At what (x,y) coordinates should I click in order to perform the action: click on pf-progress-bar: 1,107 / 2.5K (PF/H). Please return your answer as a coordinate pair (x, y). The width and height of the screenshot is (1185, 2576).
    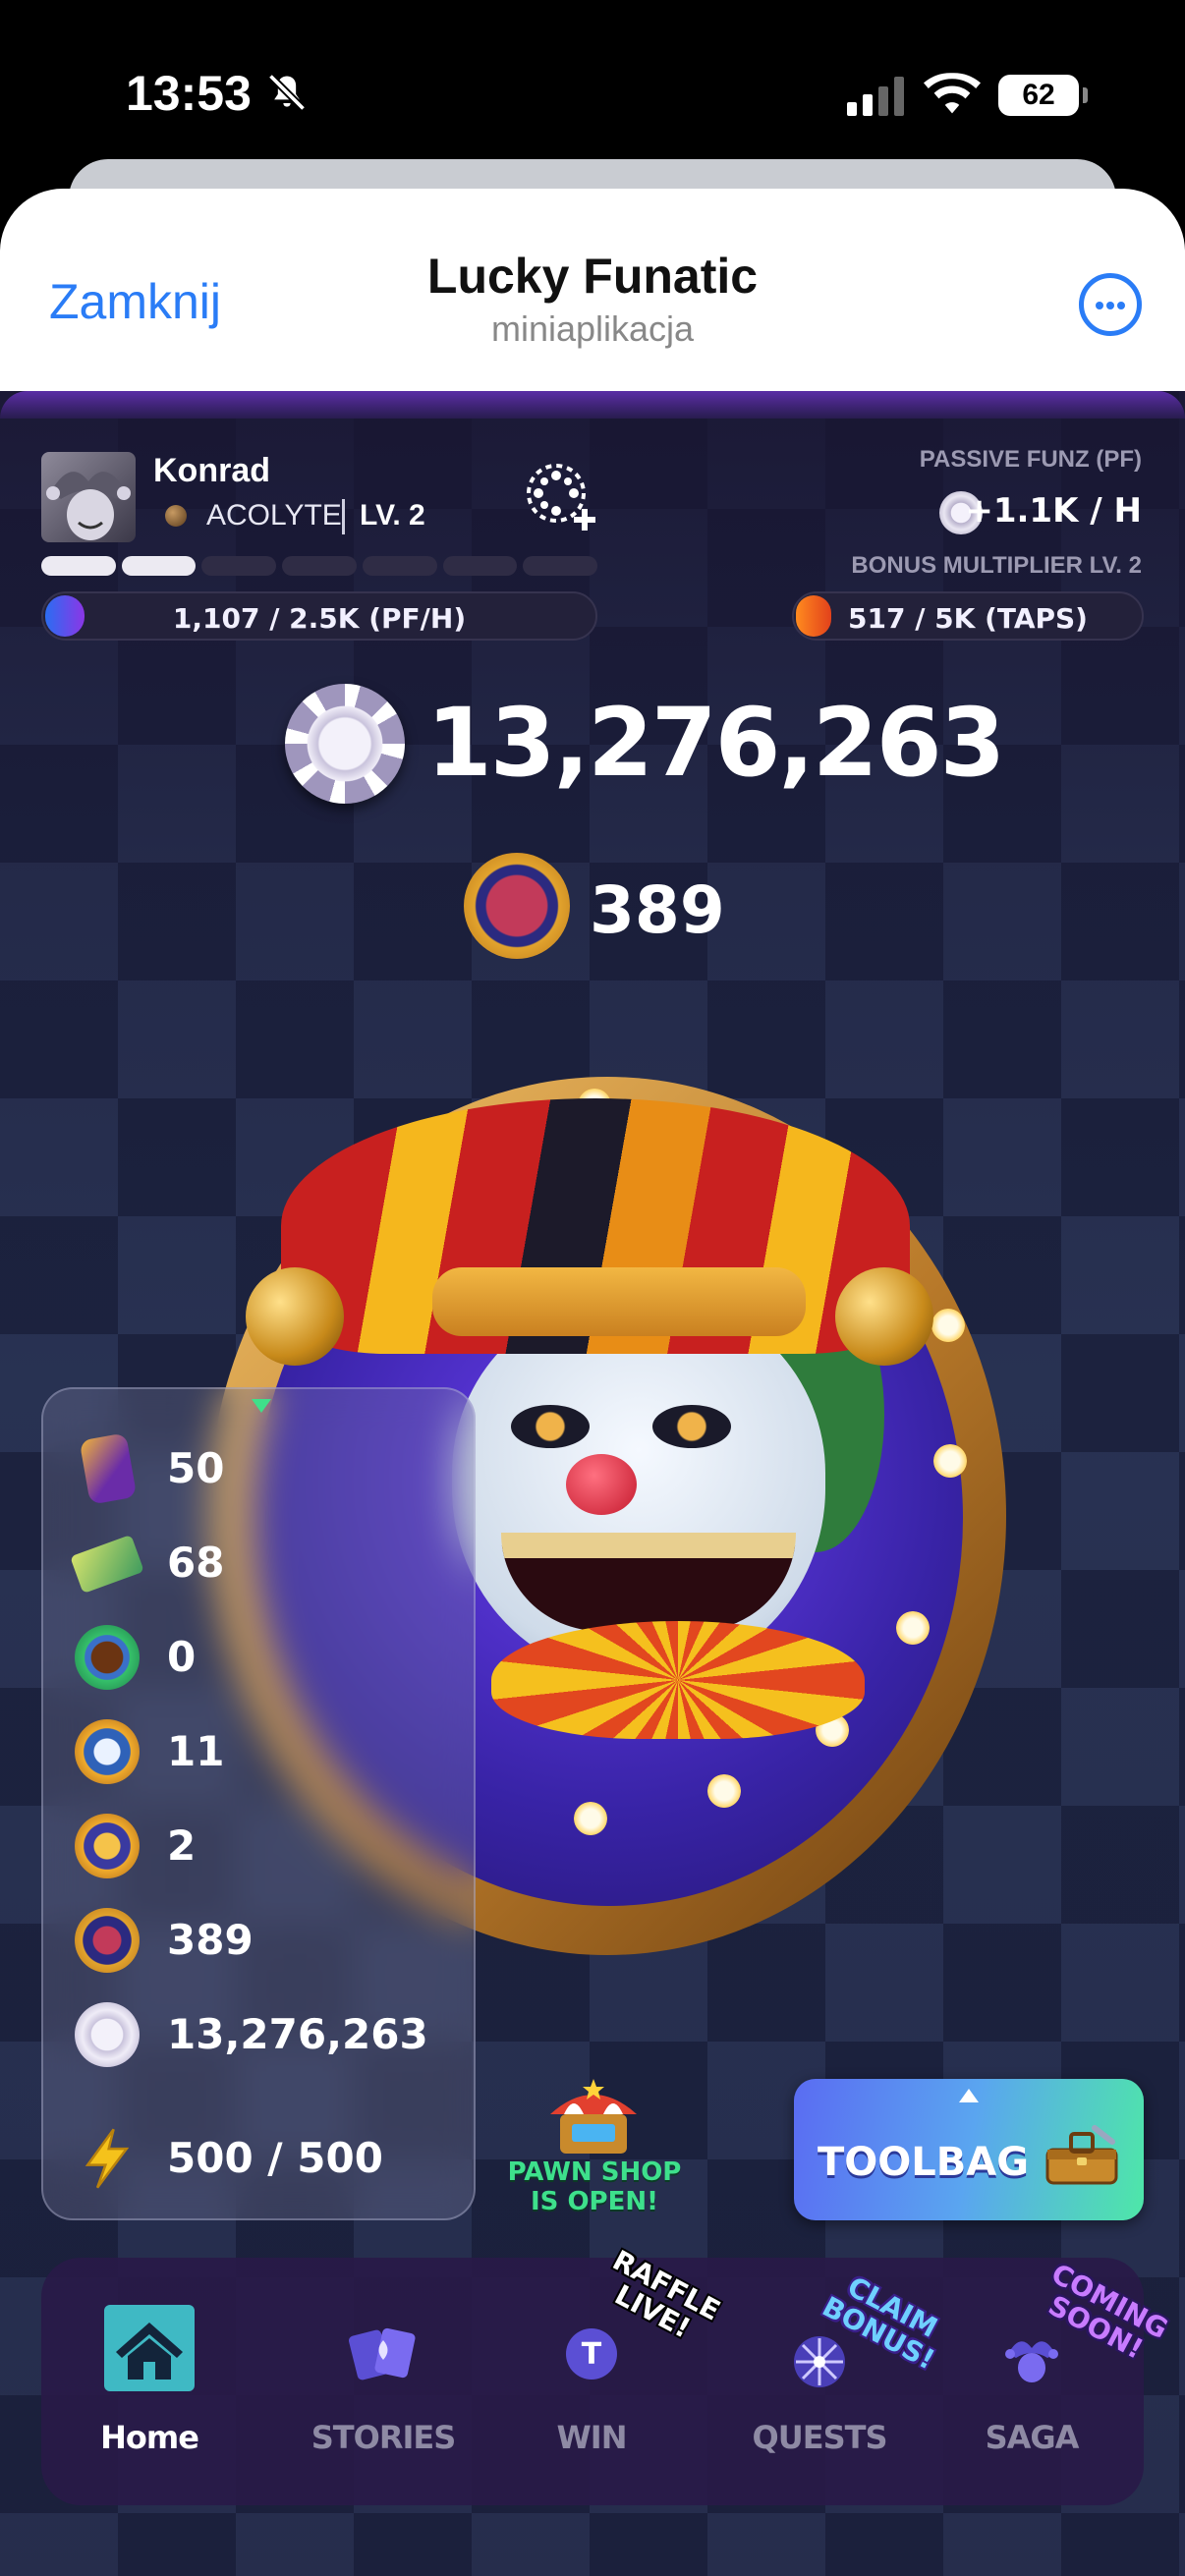
    Looking at the image, I should click on (319, 616).